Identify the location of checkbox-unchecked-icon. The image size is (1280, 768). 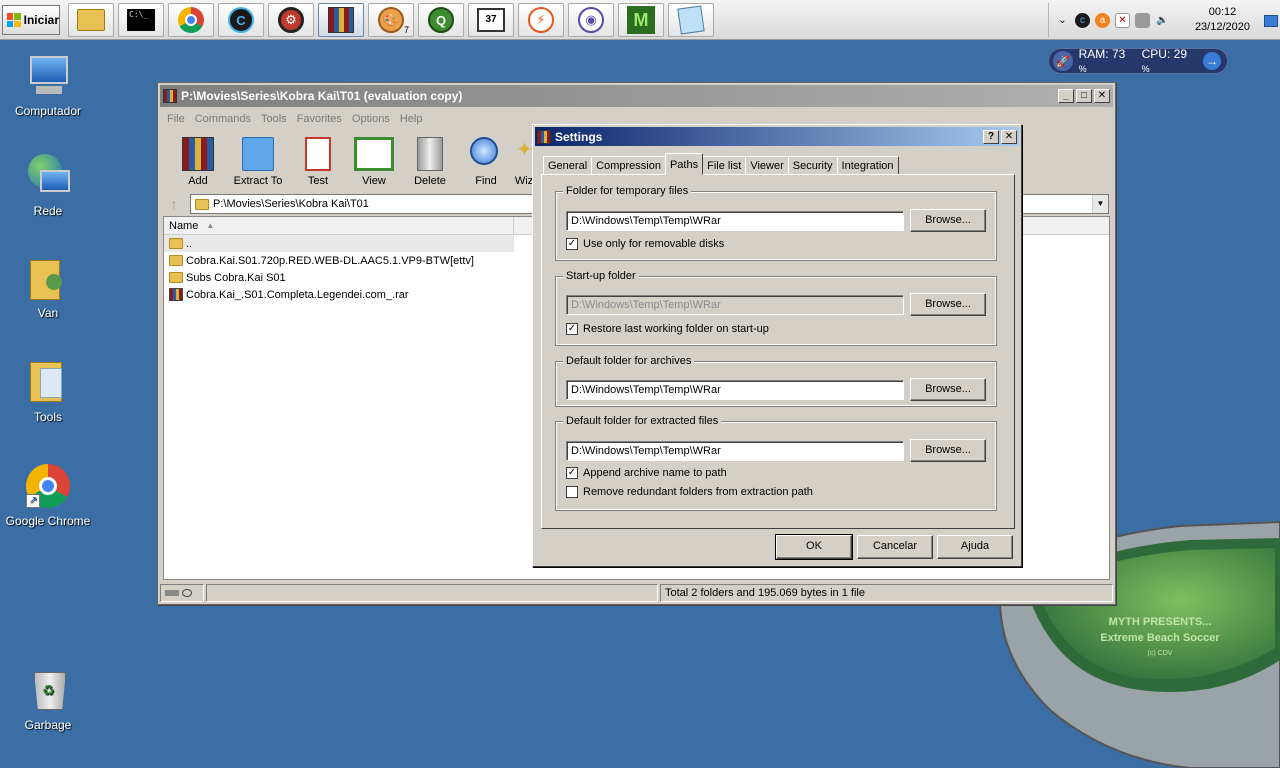
(572, 492).